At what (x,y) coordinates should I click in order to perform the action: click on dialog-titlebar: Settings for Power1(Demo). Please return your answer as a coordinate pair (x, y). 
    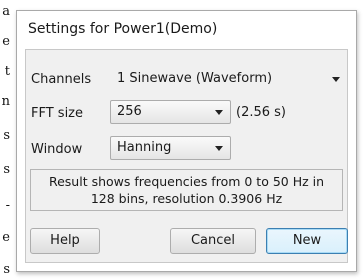
    Looking at the image, I should click on (186, 29).